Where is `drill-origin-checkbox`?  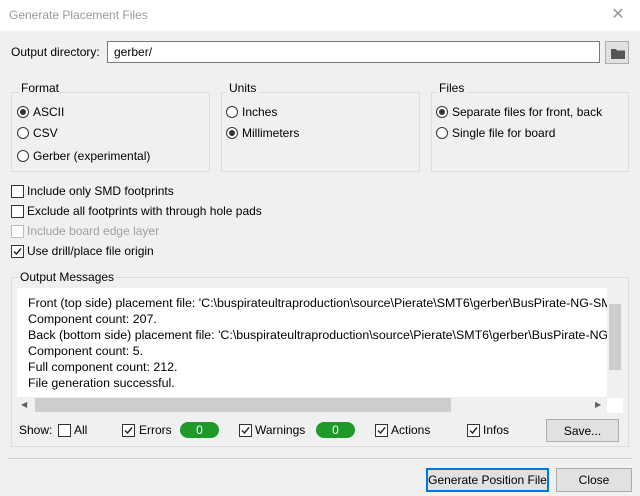
drill-origin-checkbox is located at coordinates (17, 251).